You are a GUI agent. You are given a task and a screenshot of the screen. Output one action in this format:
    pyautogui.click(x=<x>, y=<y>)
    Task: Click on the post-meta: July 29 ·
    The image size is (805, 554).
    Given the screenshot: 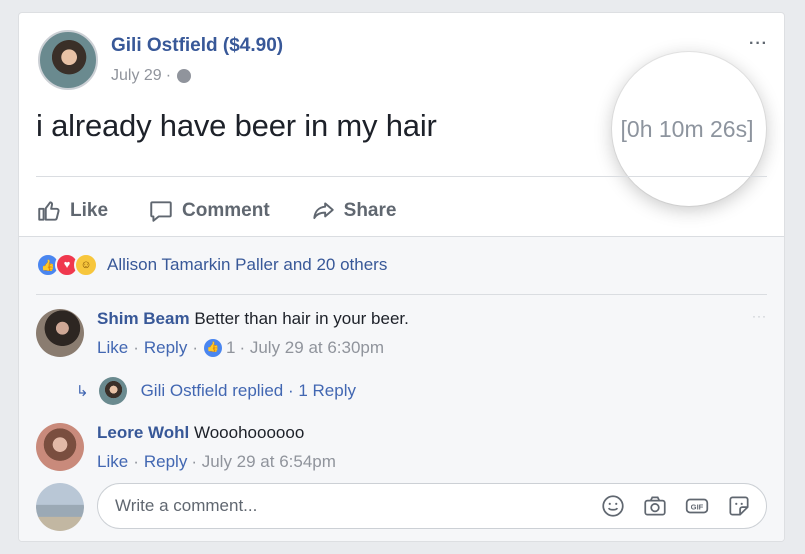 What is the action you would take?
    pyautogui.click(x=151, y=76)
    